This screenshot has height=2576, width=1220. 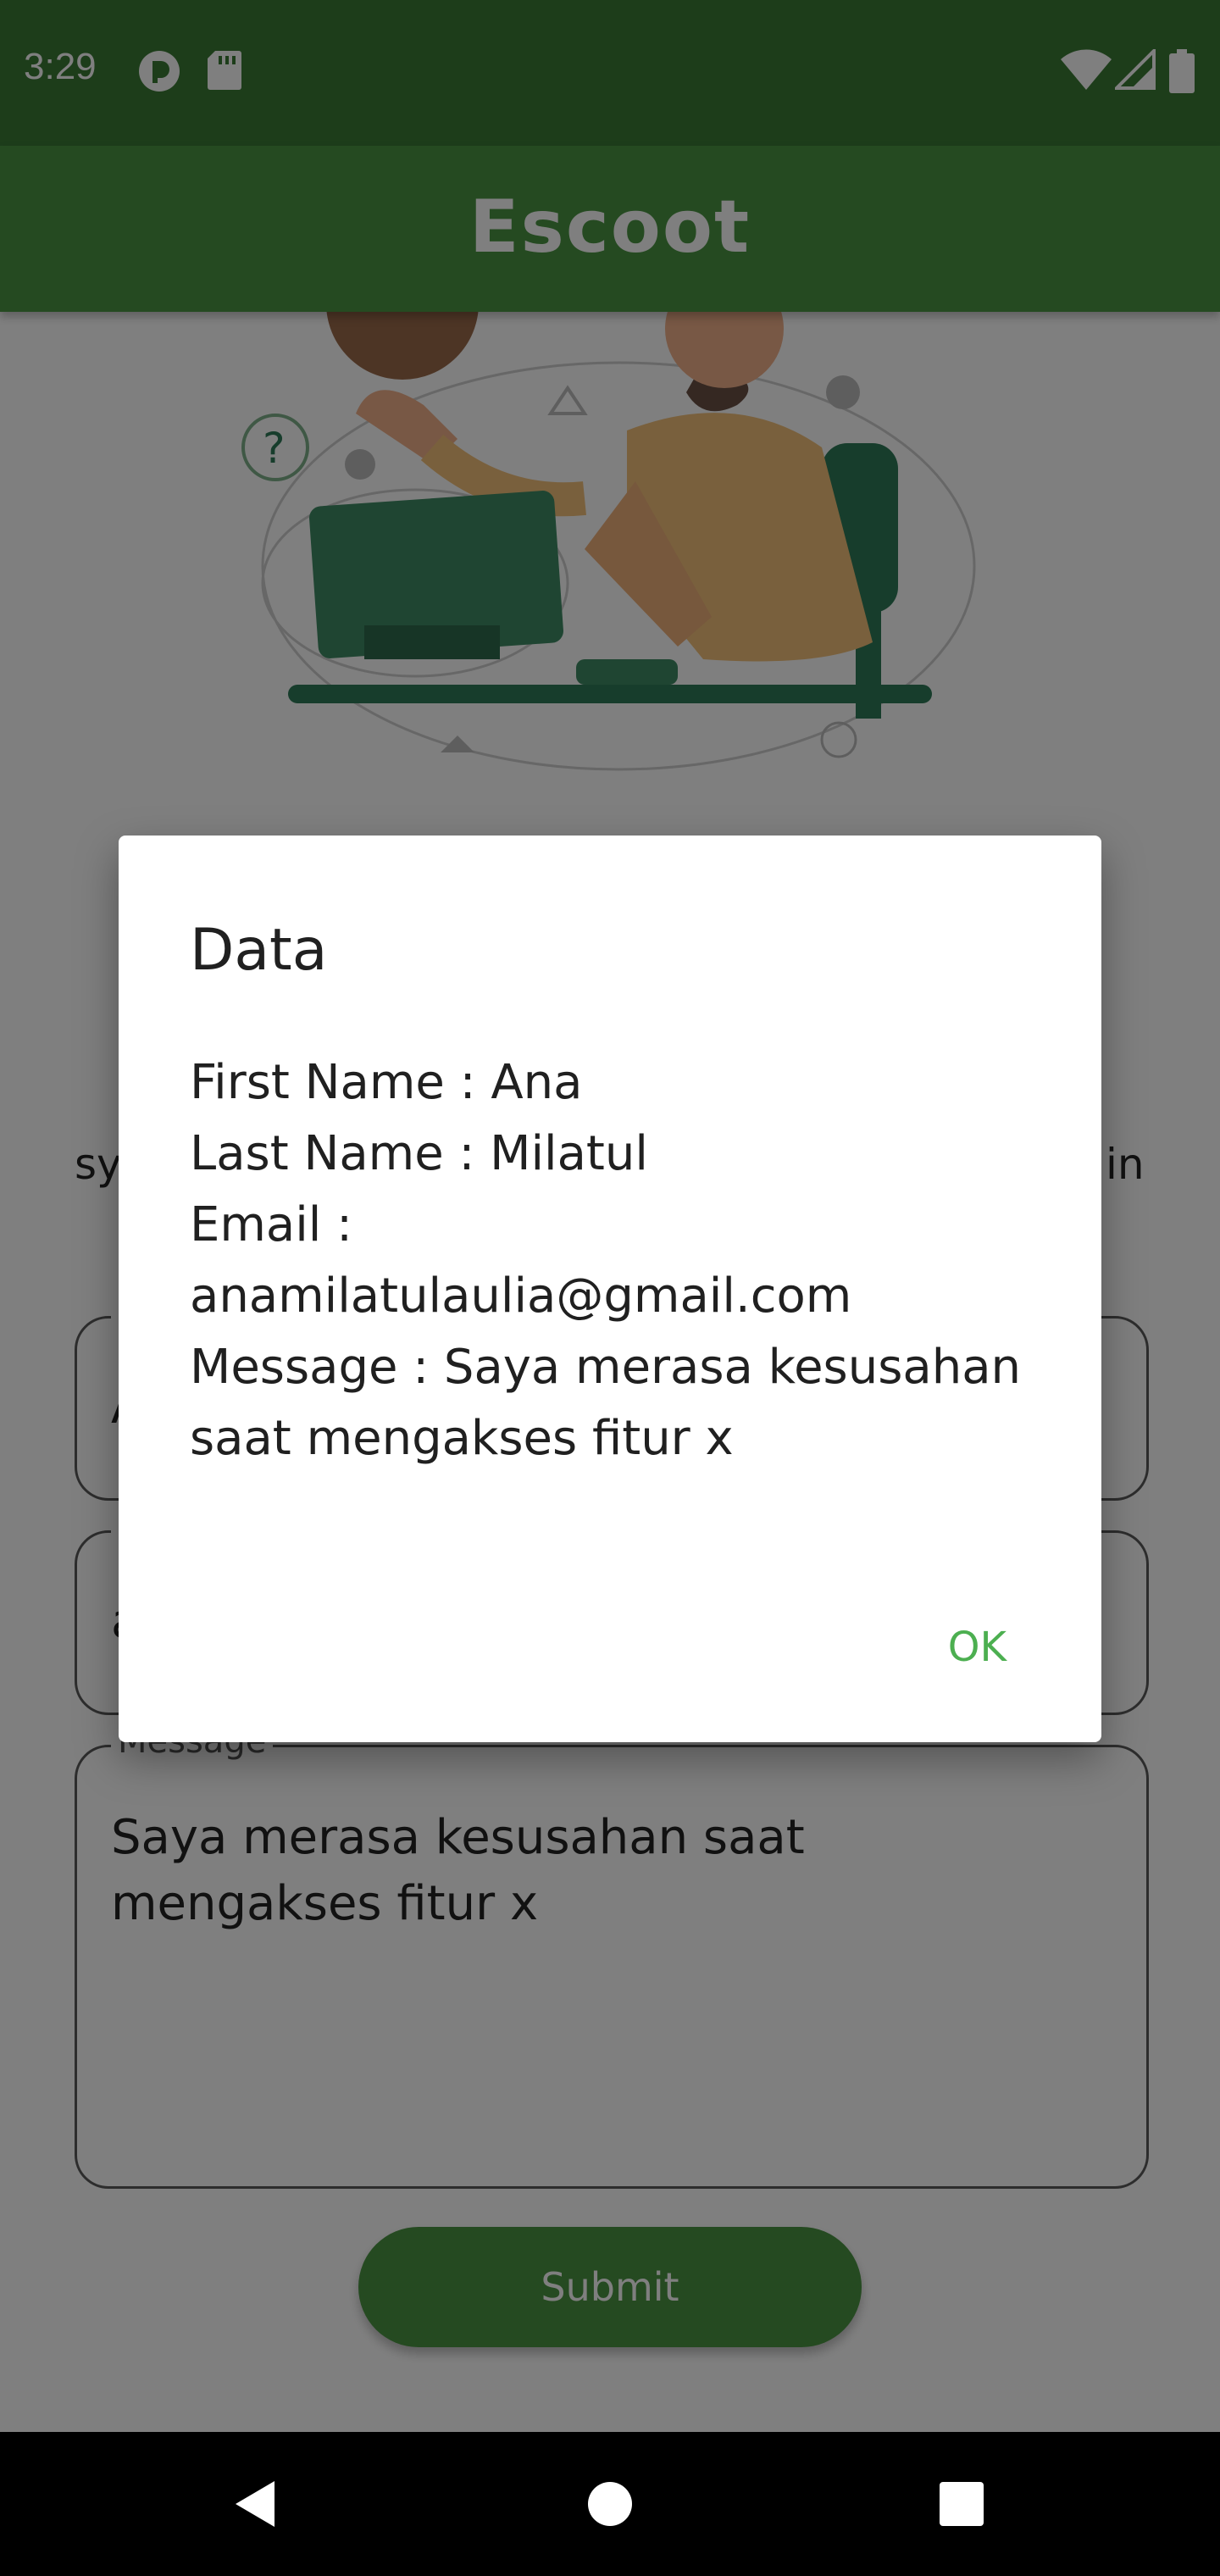 What do you see at coordinates (961, 2504) in the screenshot?
I see `recents-icon` at bounding box center [961, 2504].